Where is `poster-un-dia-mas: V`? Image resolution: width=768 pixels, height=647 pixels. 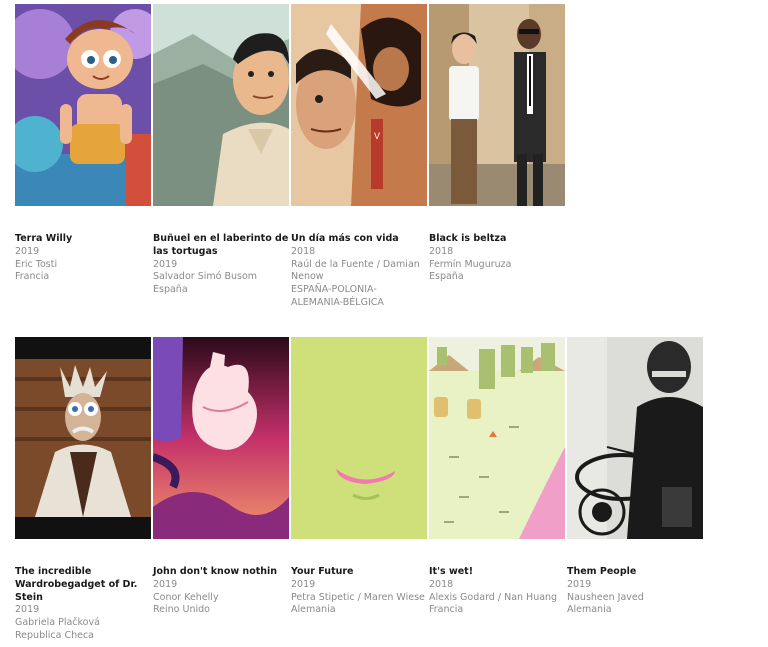 poster-un-dia-mas: V is located at coordinates (359, 105).